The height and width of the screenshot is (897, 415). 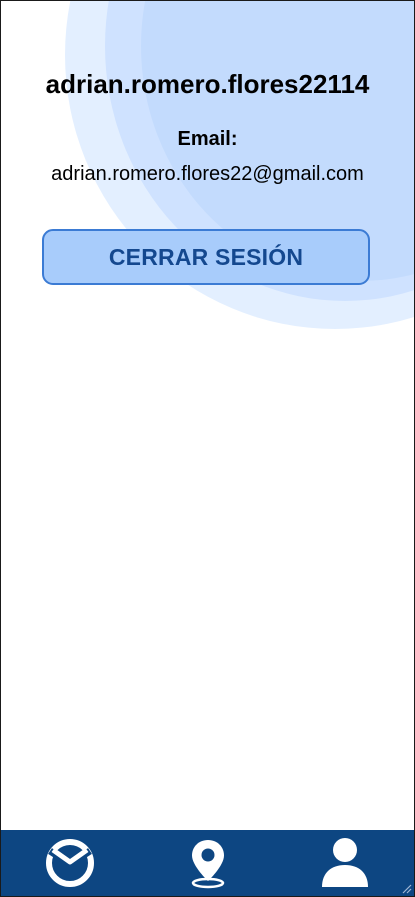 What do you see at coordinates (207, 174) in the screenshot?
I see `email-value: adrian.romero.flores22@gmail.com` at bounding box center [207, 174].